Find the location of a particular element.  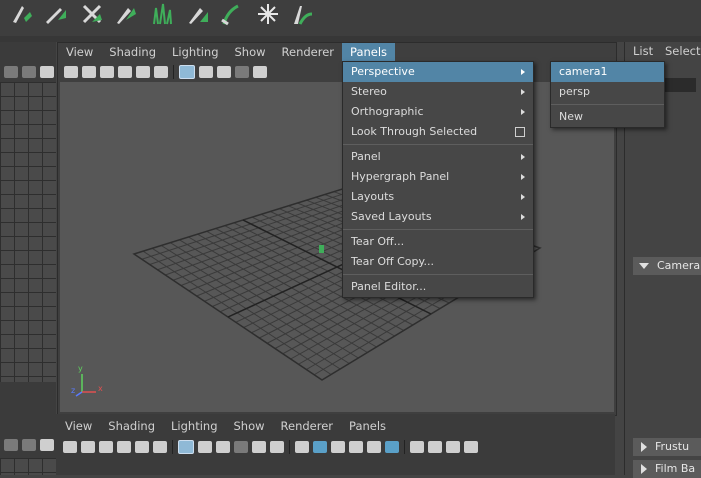

axis-gizmo is located at coordinates (85, 385).